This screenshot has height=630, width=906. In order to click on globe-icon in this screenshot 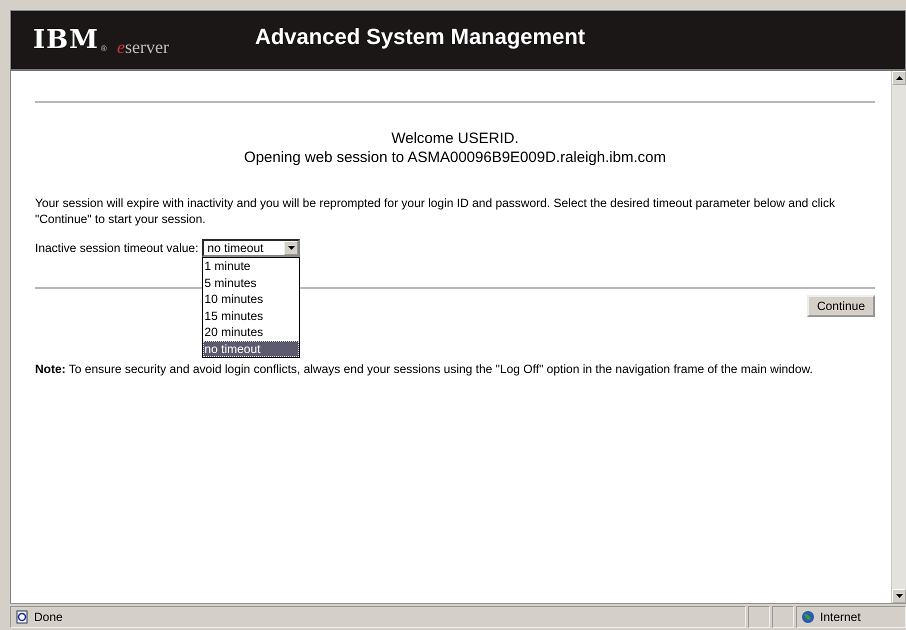, I will do `click(808, 617)`.